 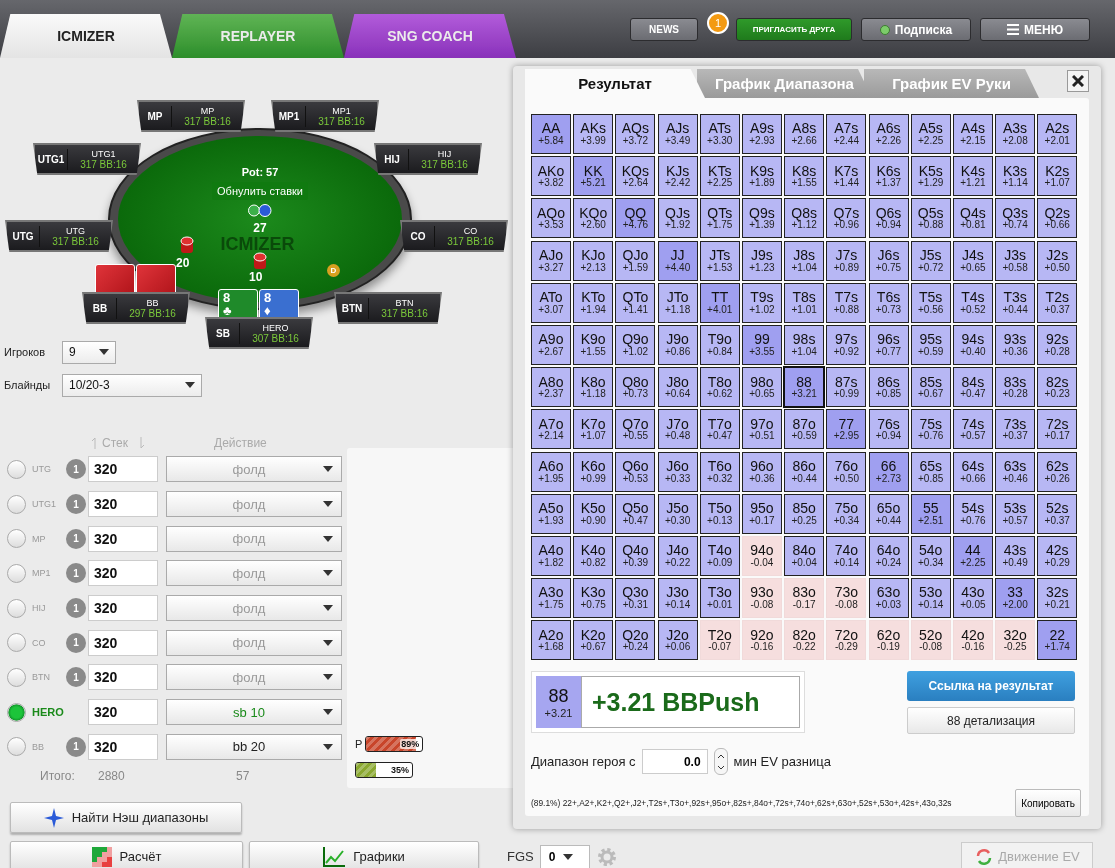 I want to click on hand-cell: A3s +2.08, so click(x=1015, y=134).